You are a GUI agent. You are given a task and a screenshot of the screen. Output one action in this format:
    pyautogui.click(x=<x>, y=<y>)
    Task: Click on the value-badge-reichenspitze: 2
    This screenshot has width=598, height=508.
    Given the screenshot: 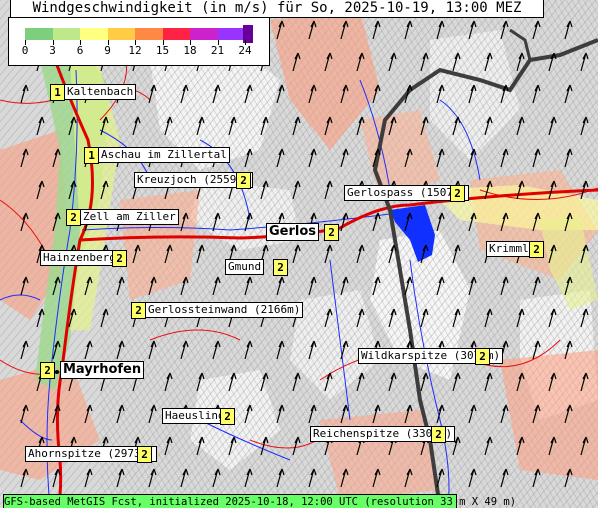 What is the action you would take?
    pyautogui.click(x=438, y=434)
    